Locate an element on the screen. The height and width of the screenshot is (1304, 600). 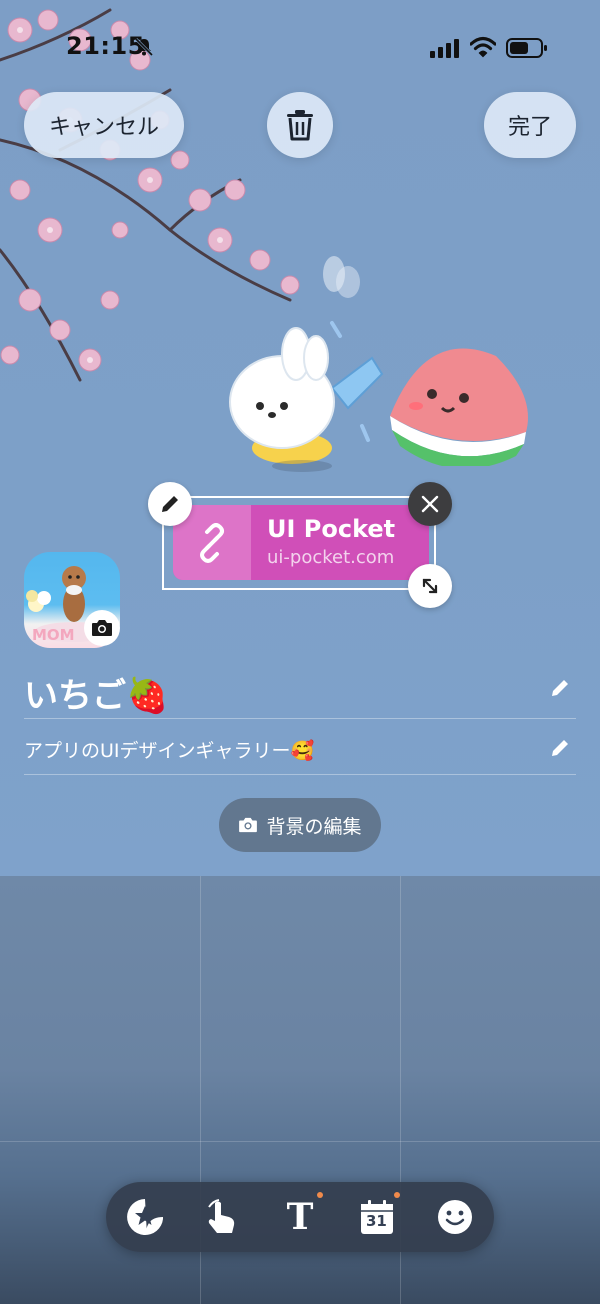
link-url: ui-pocket.com is located at coordinates (331, 557).